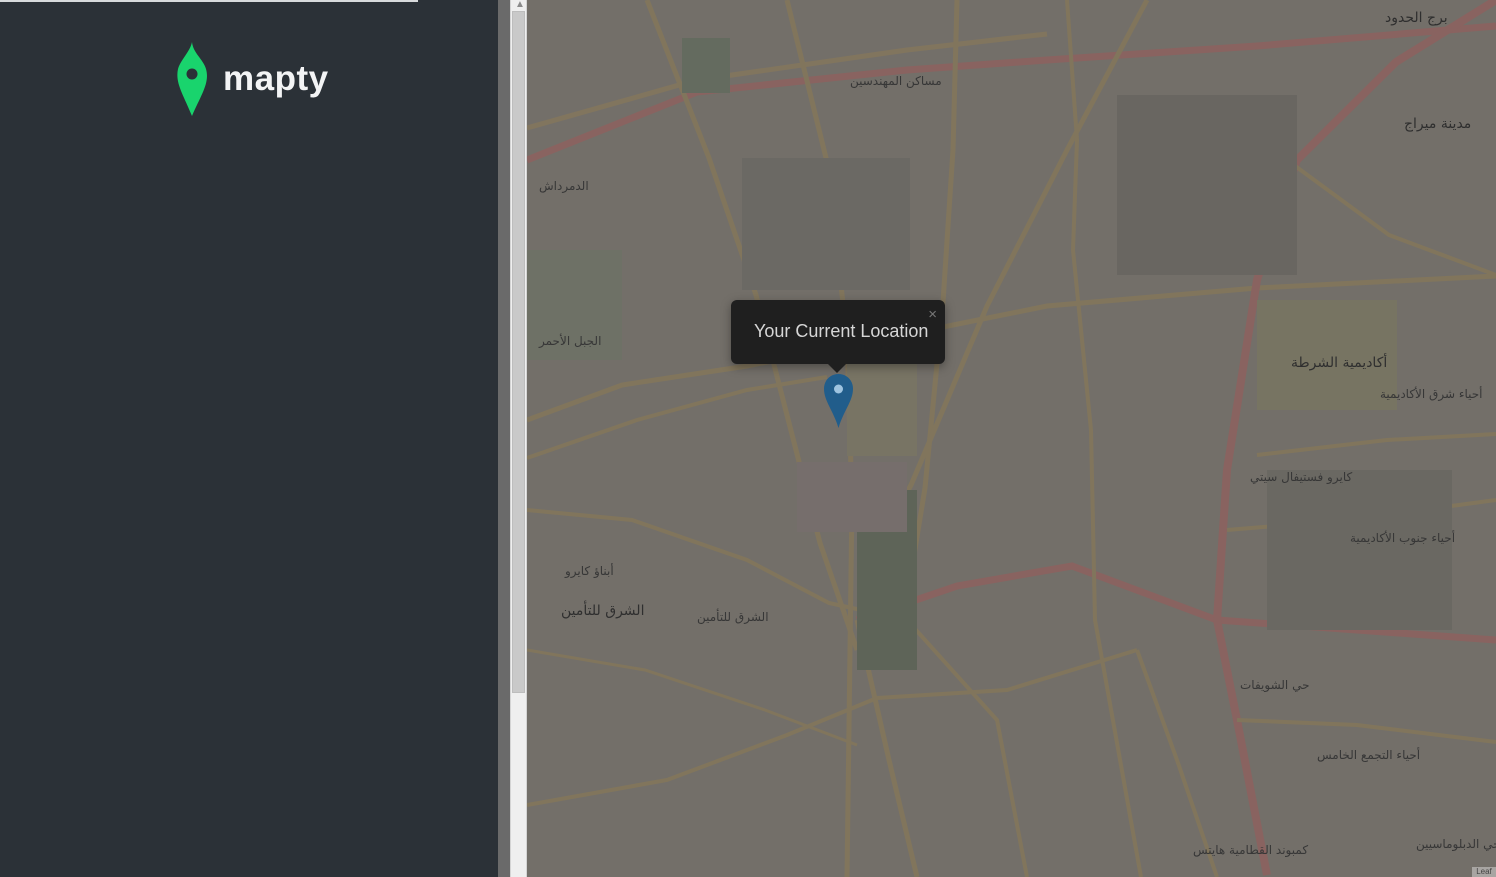 This screenshot has width=1496, height=877. What do you see at coordinates (192, 79) in the screenshot?
I see `location-pin-icon` at bounding box center [192, 79].